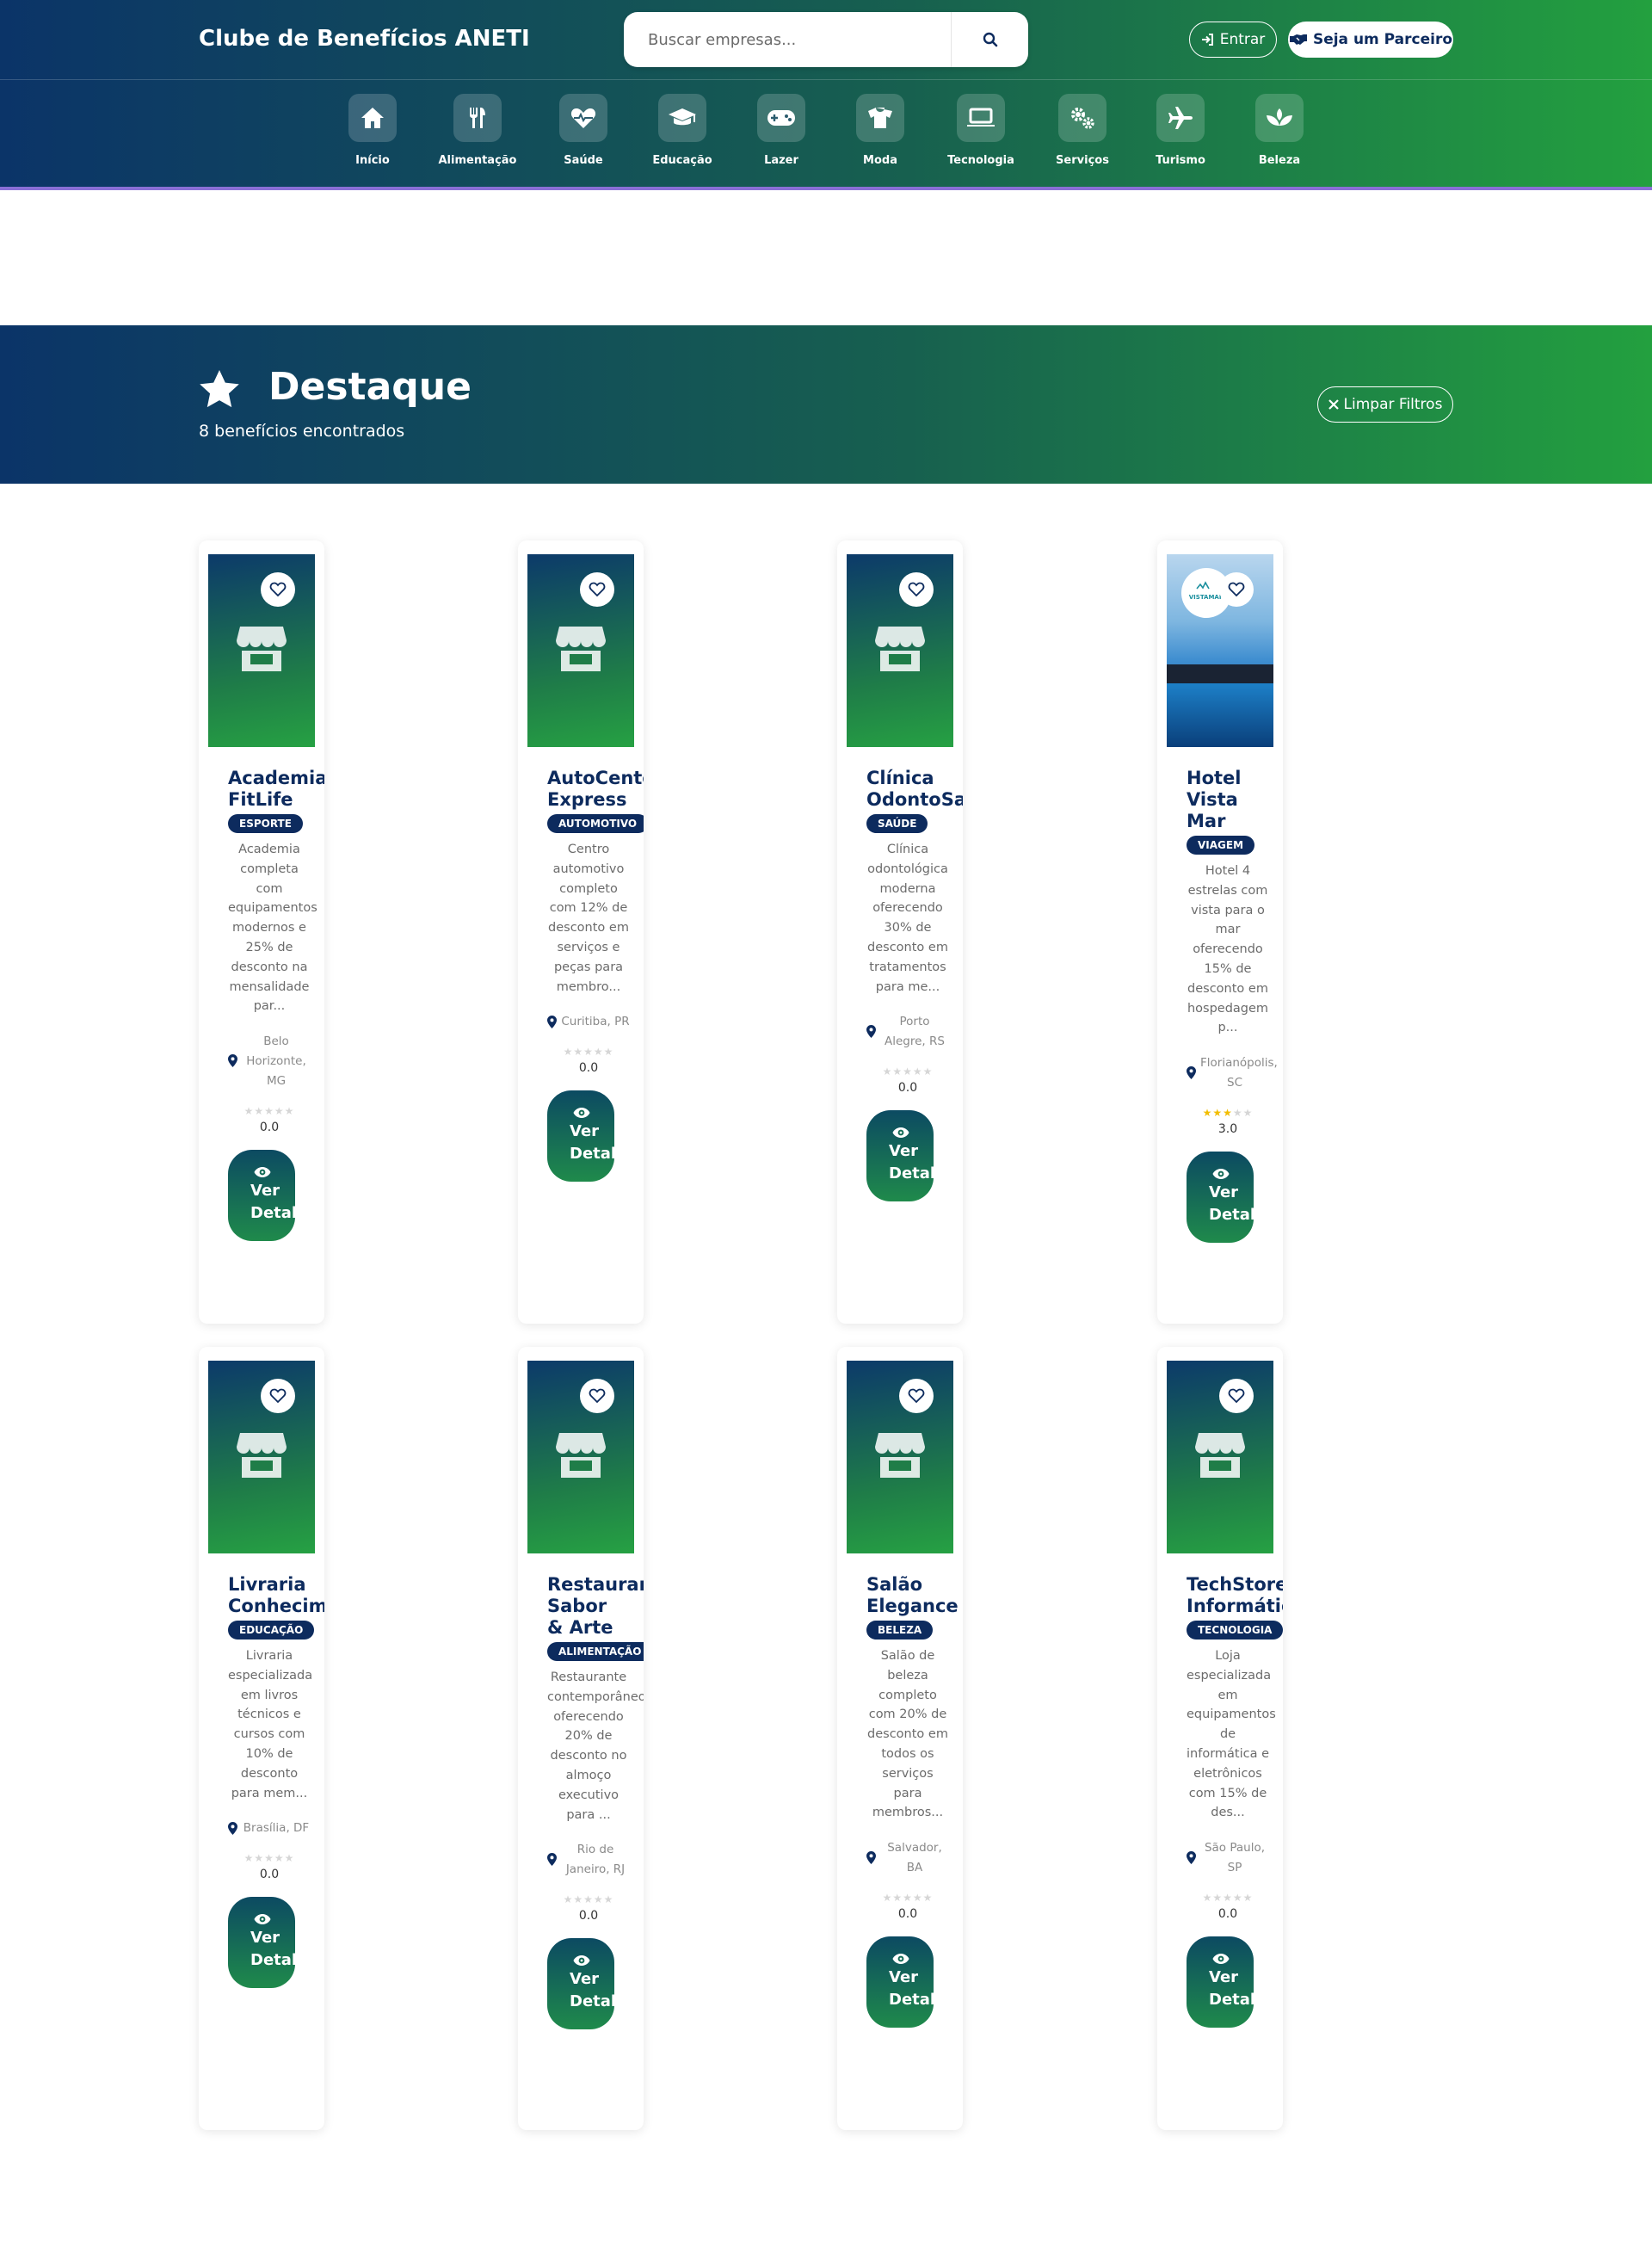 This screenshot has width=1652, height=2254. What do you see at coordinates (595, 790) in the screenshot?
I see `card-title: AutoCenter Express` at bounding box center [595, 790].